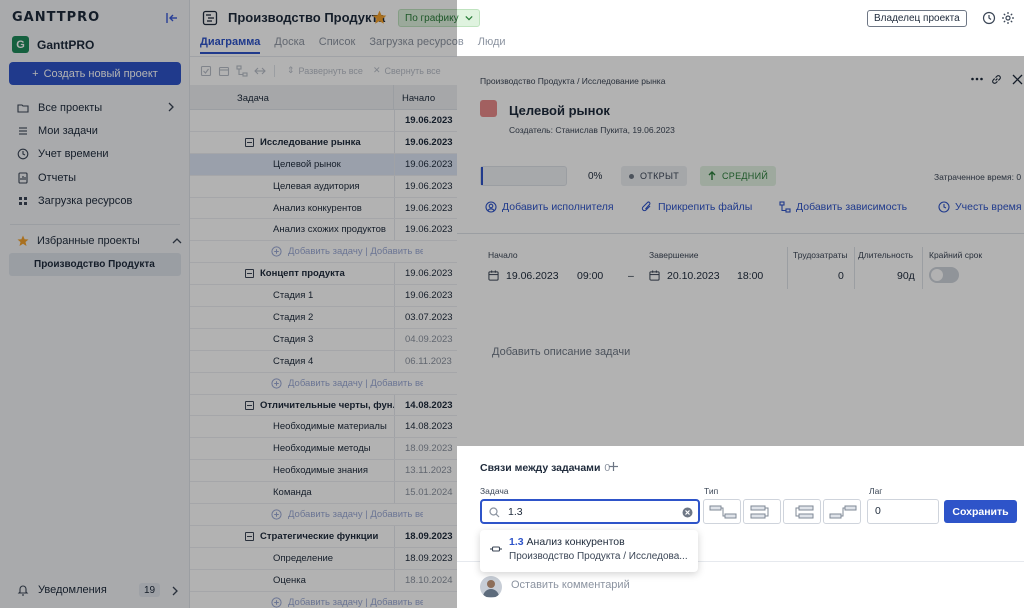 The image size is (1024, 608). Describe the element at coordinates (842, 511) in the screenshot. I see `dependency-type-start-to-finish` at that location.